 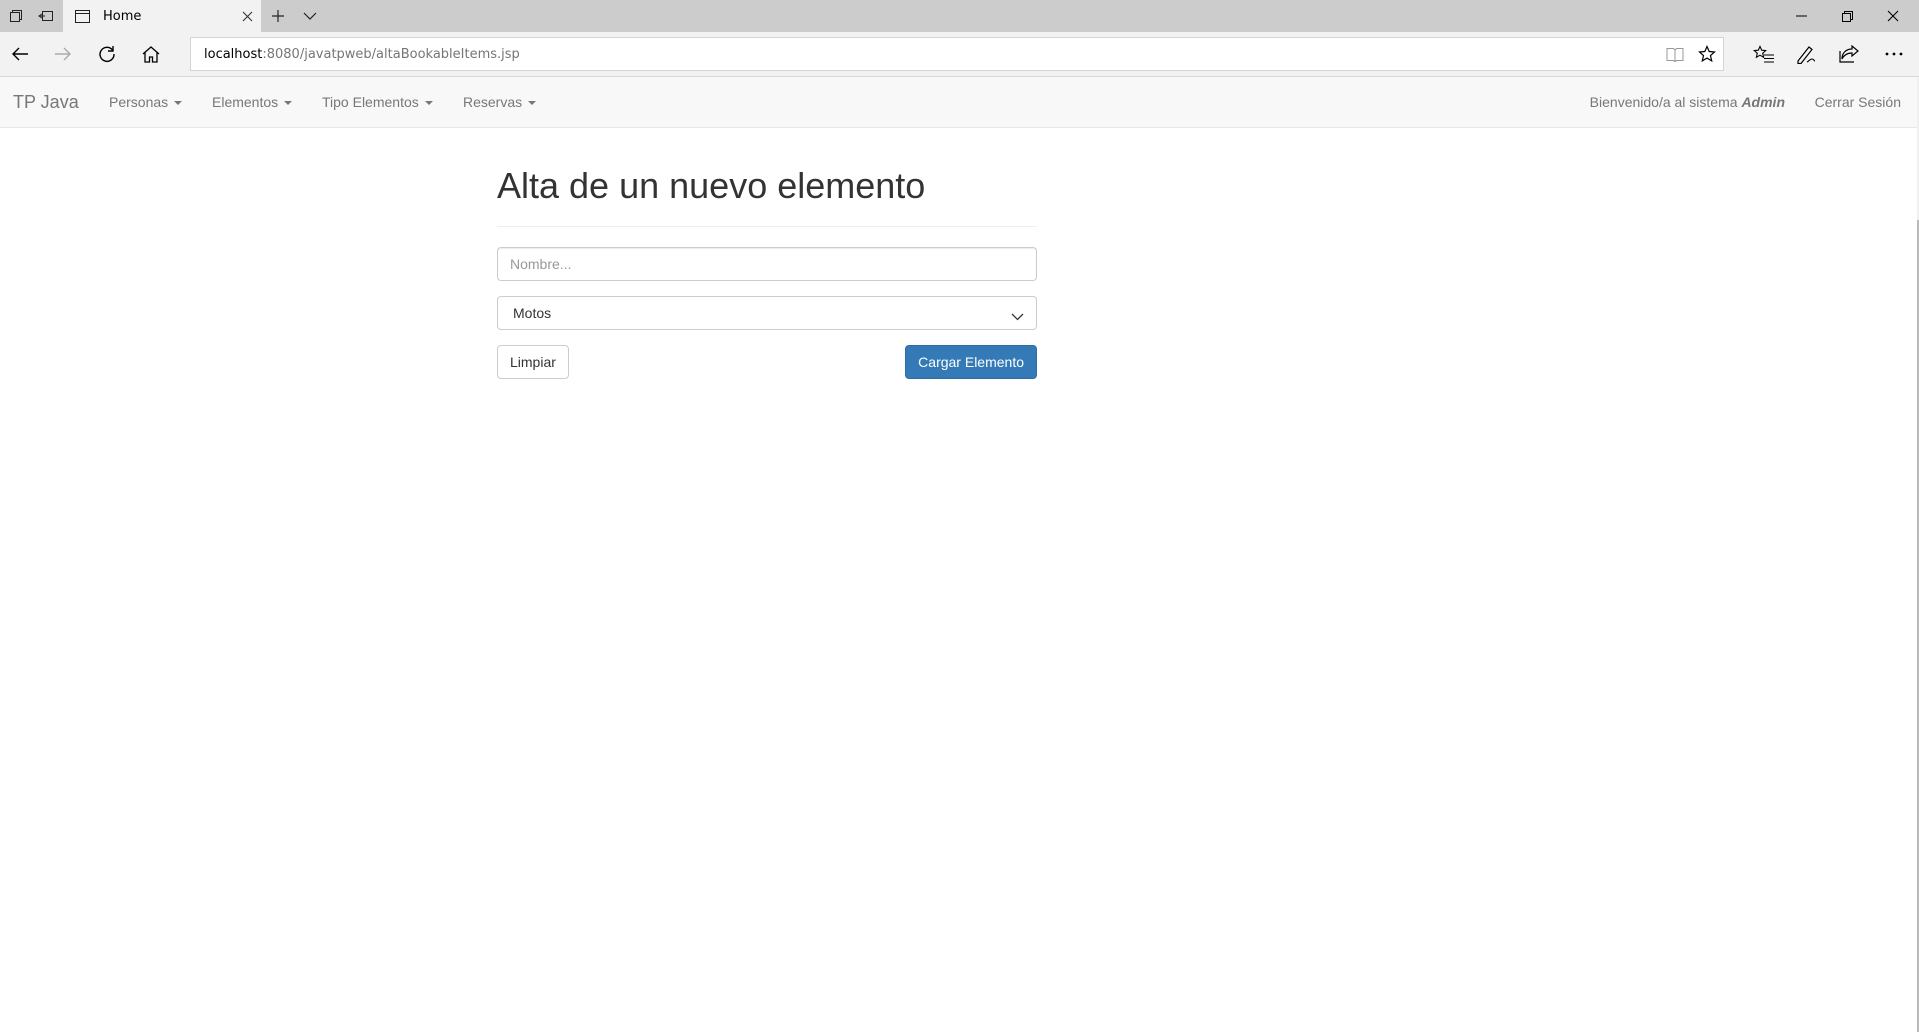 What do you see at coordinates (233, 54) in the screenshot?
I see `url-host: localhost` at bounding box center [233, 54].